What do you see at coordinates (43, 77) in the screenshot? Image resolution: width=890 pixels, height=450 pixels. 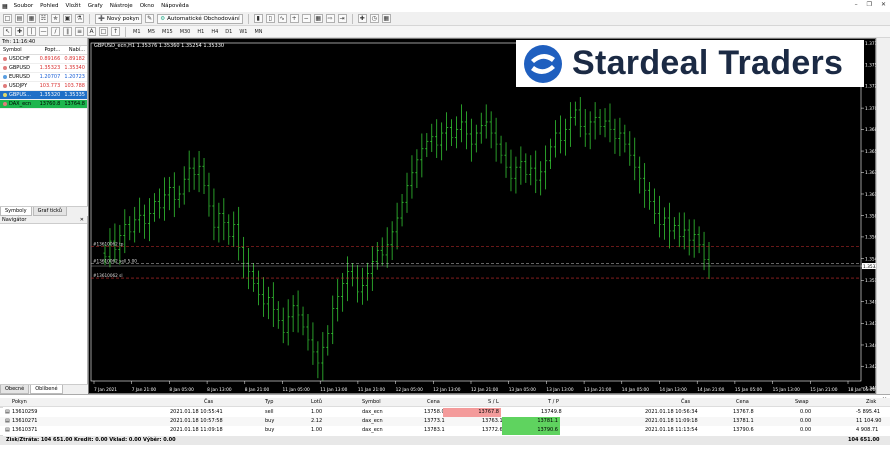 I see `market-watch-row: EURUSD 1.20707 1.20723` at bounding box center [43, 77].